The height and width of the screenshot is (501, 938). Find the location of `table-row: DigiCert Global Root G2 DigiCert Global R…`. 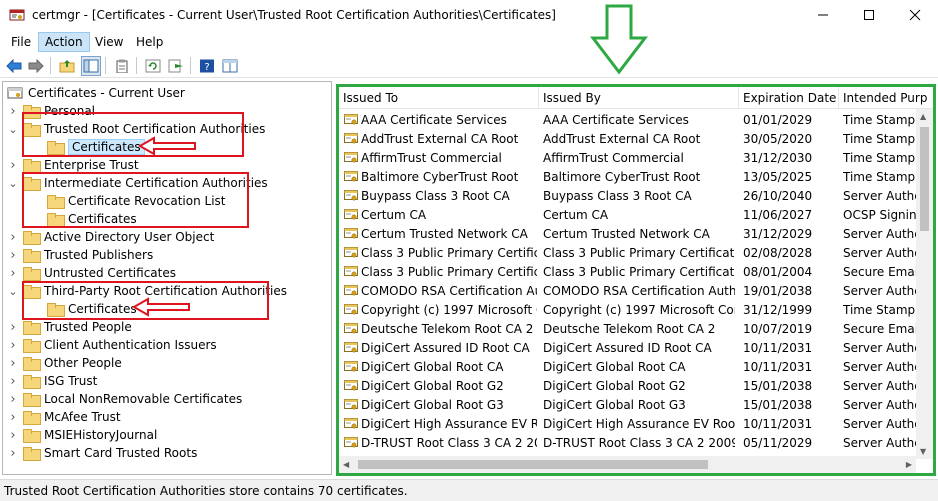

table-row: DigiCert Global Root G2 DigiCert Global R… is located at coordinates (629, 386).